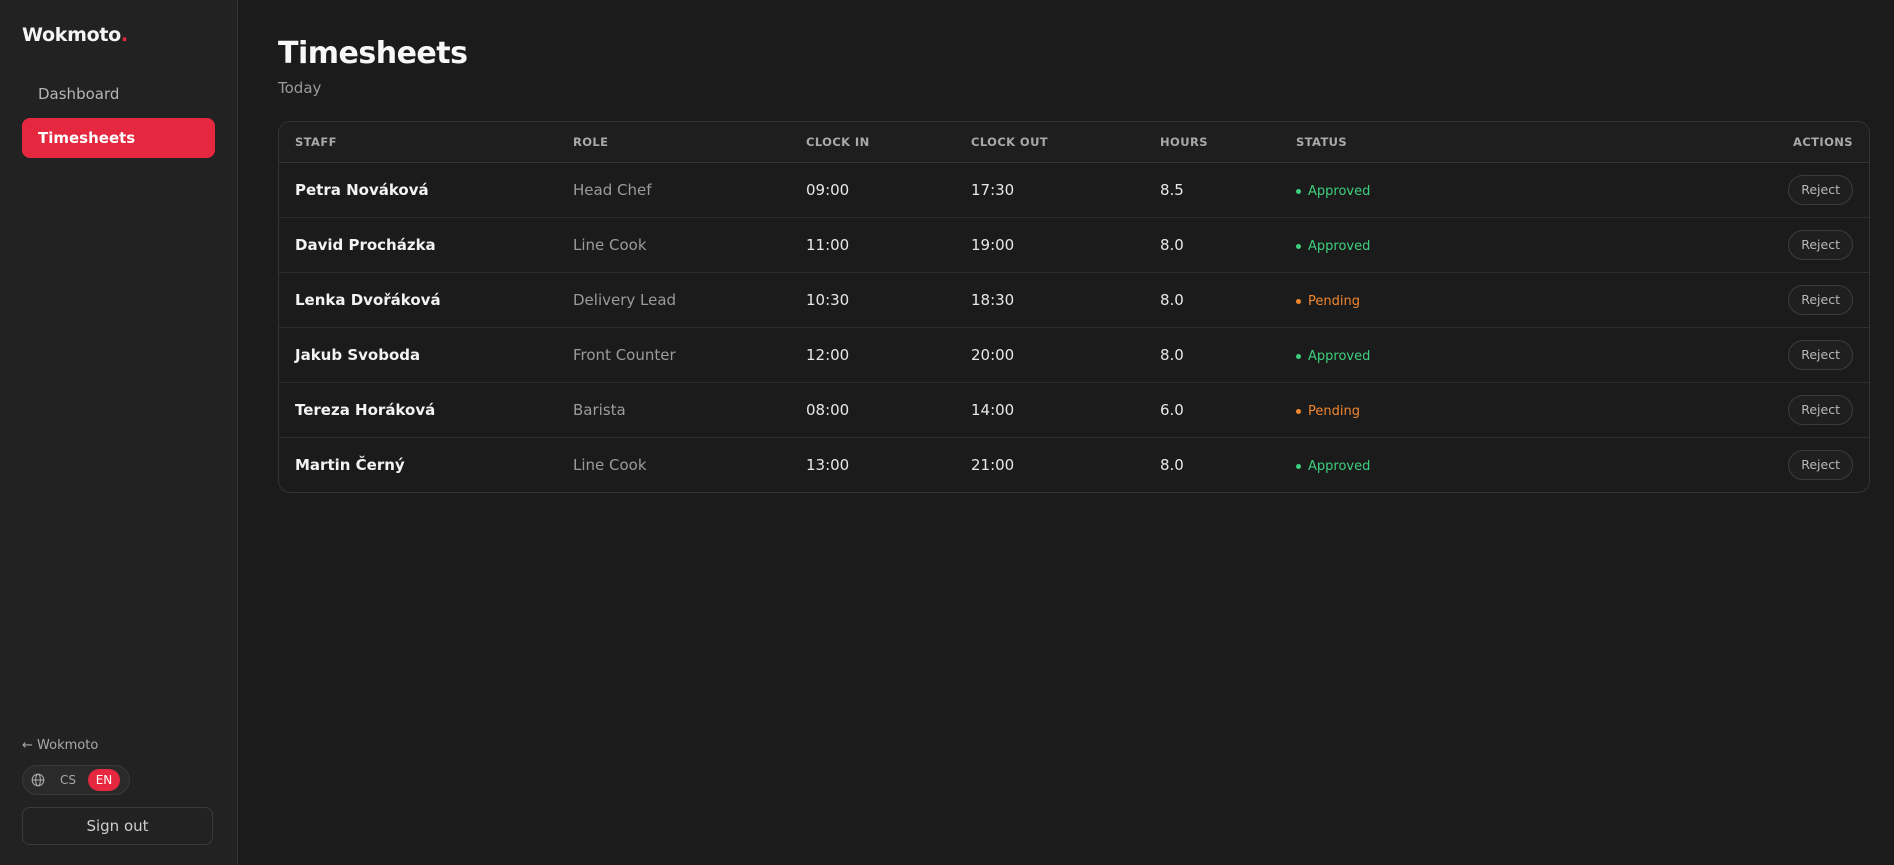  Describe the element at coordinates (1212, 410) in the screenshot. I see `cell-hours: 6.0` at that location.